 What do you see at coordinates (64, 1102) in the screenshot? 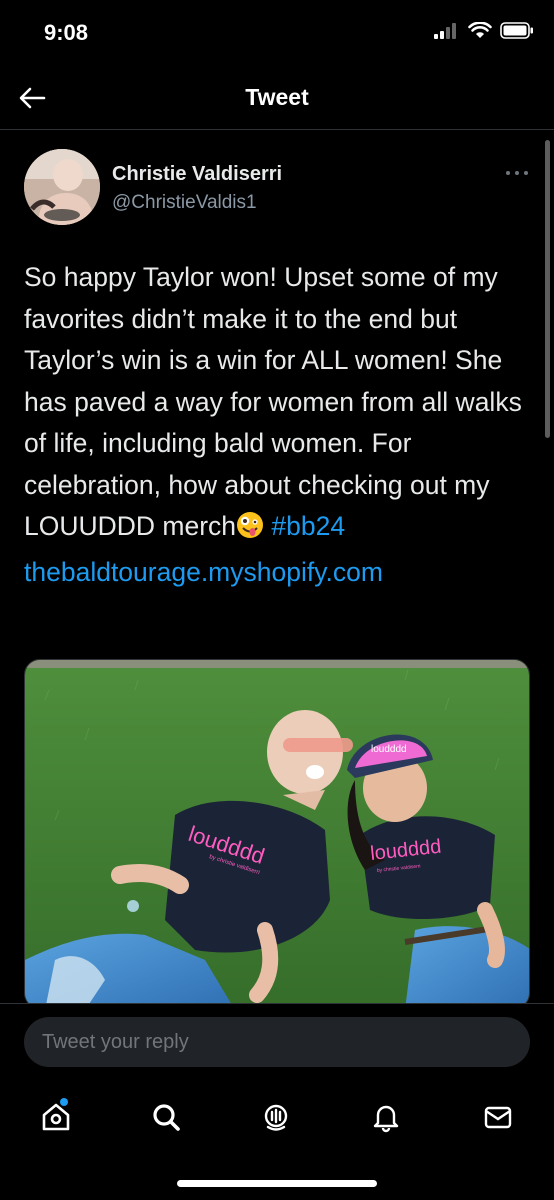
I see `notification-dot` at bounding box center [64, 1102].